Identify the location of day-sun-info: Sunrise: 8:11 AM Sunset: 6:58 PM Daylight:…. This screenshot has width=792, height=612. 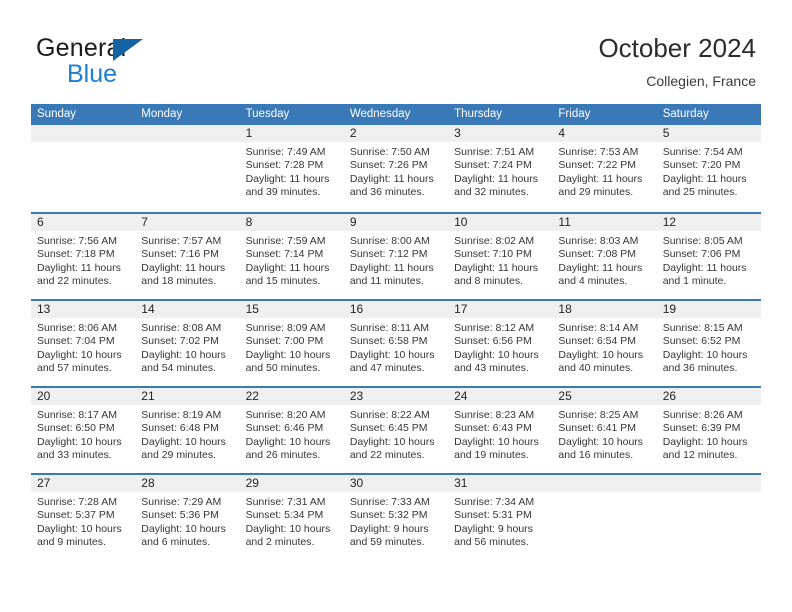
(396, 347).